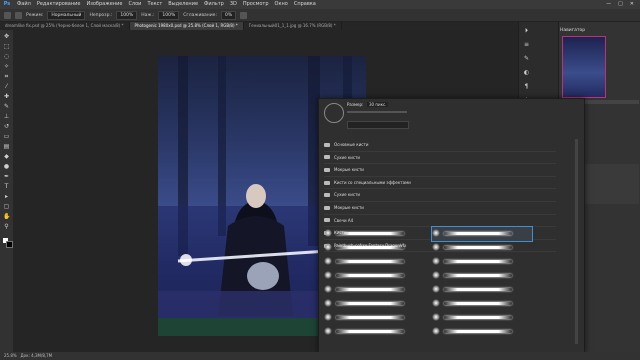 The width and height of the screenshot is (640, 360). I want to click on eraser-tool-icon: ▭, so click(6, 137).